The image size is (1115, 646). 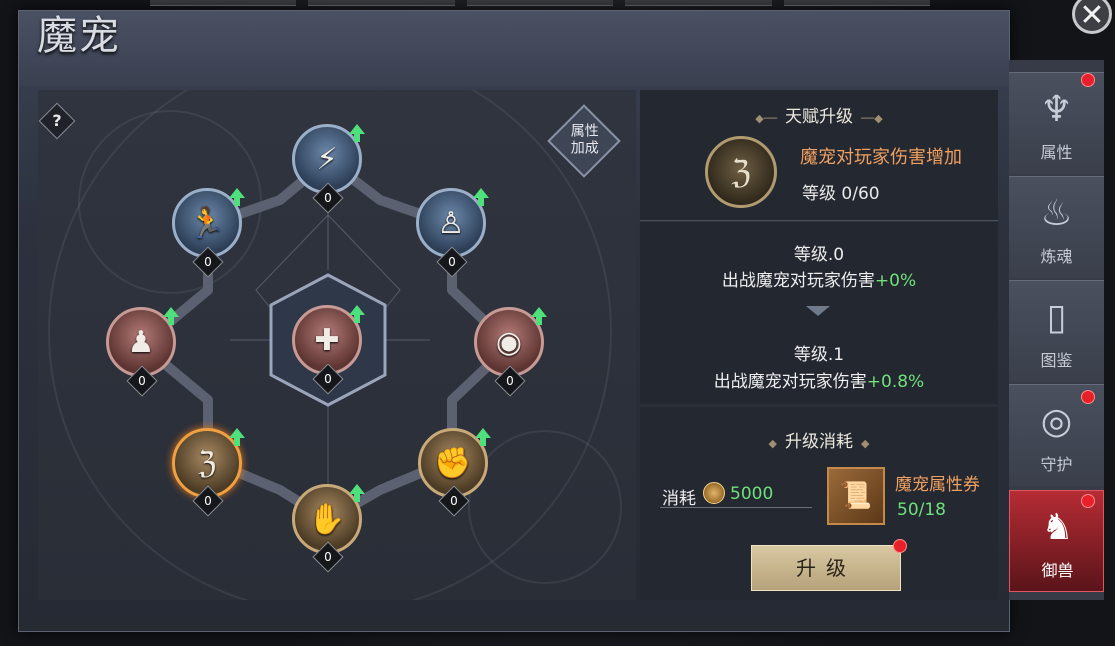 I want to click on next-effect-value: +0.8%, so click(x=895, y=382).